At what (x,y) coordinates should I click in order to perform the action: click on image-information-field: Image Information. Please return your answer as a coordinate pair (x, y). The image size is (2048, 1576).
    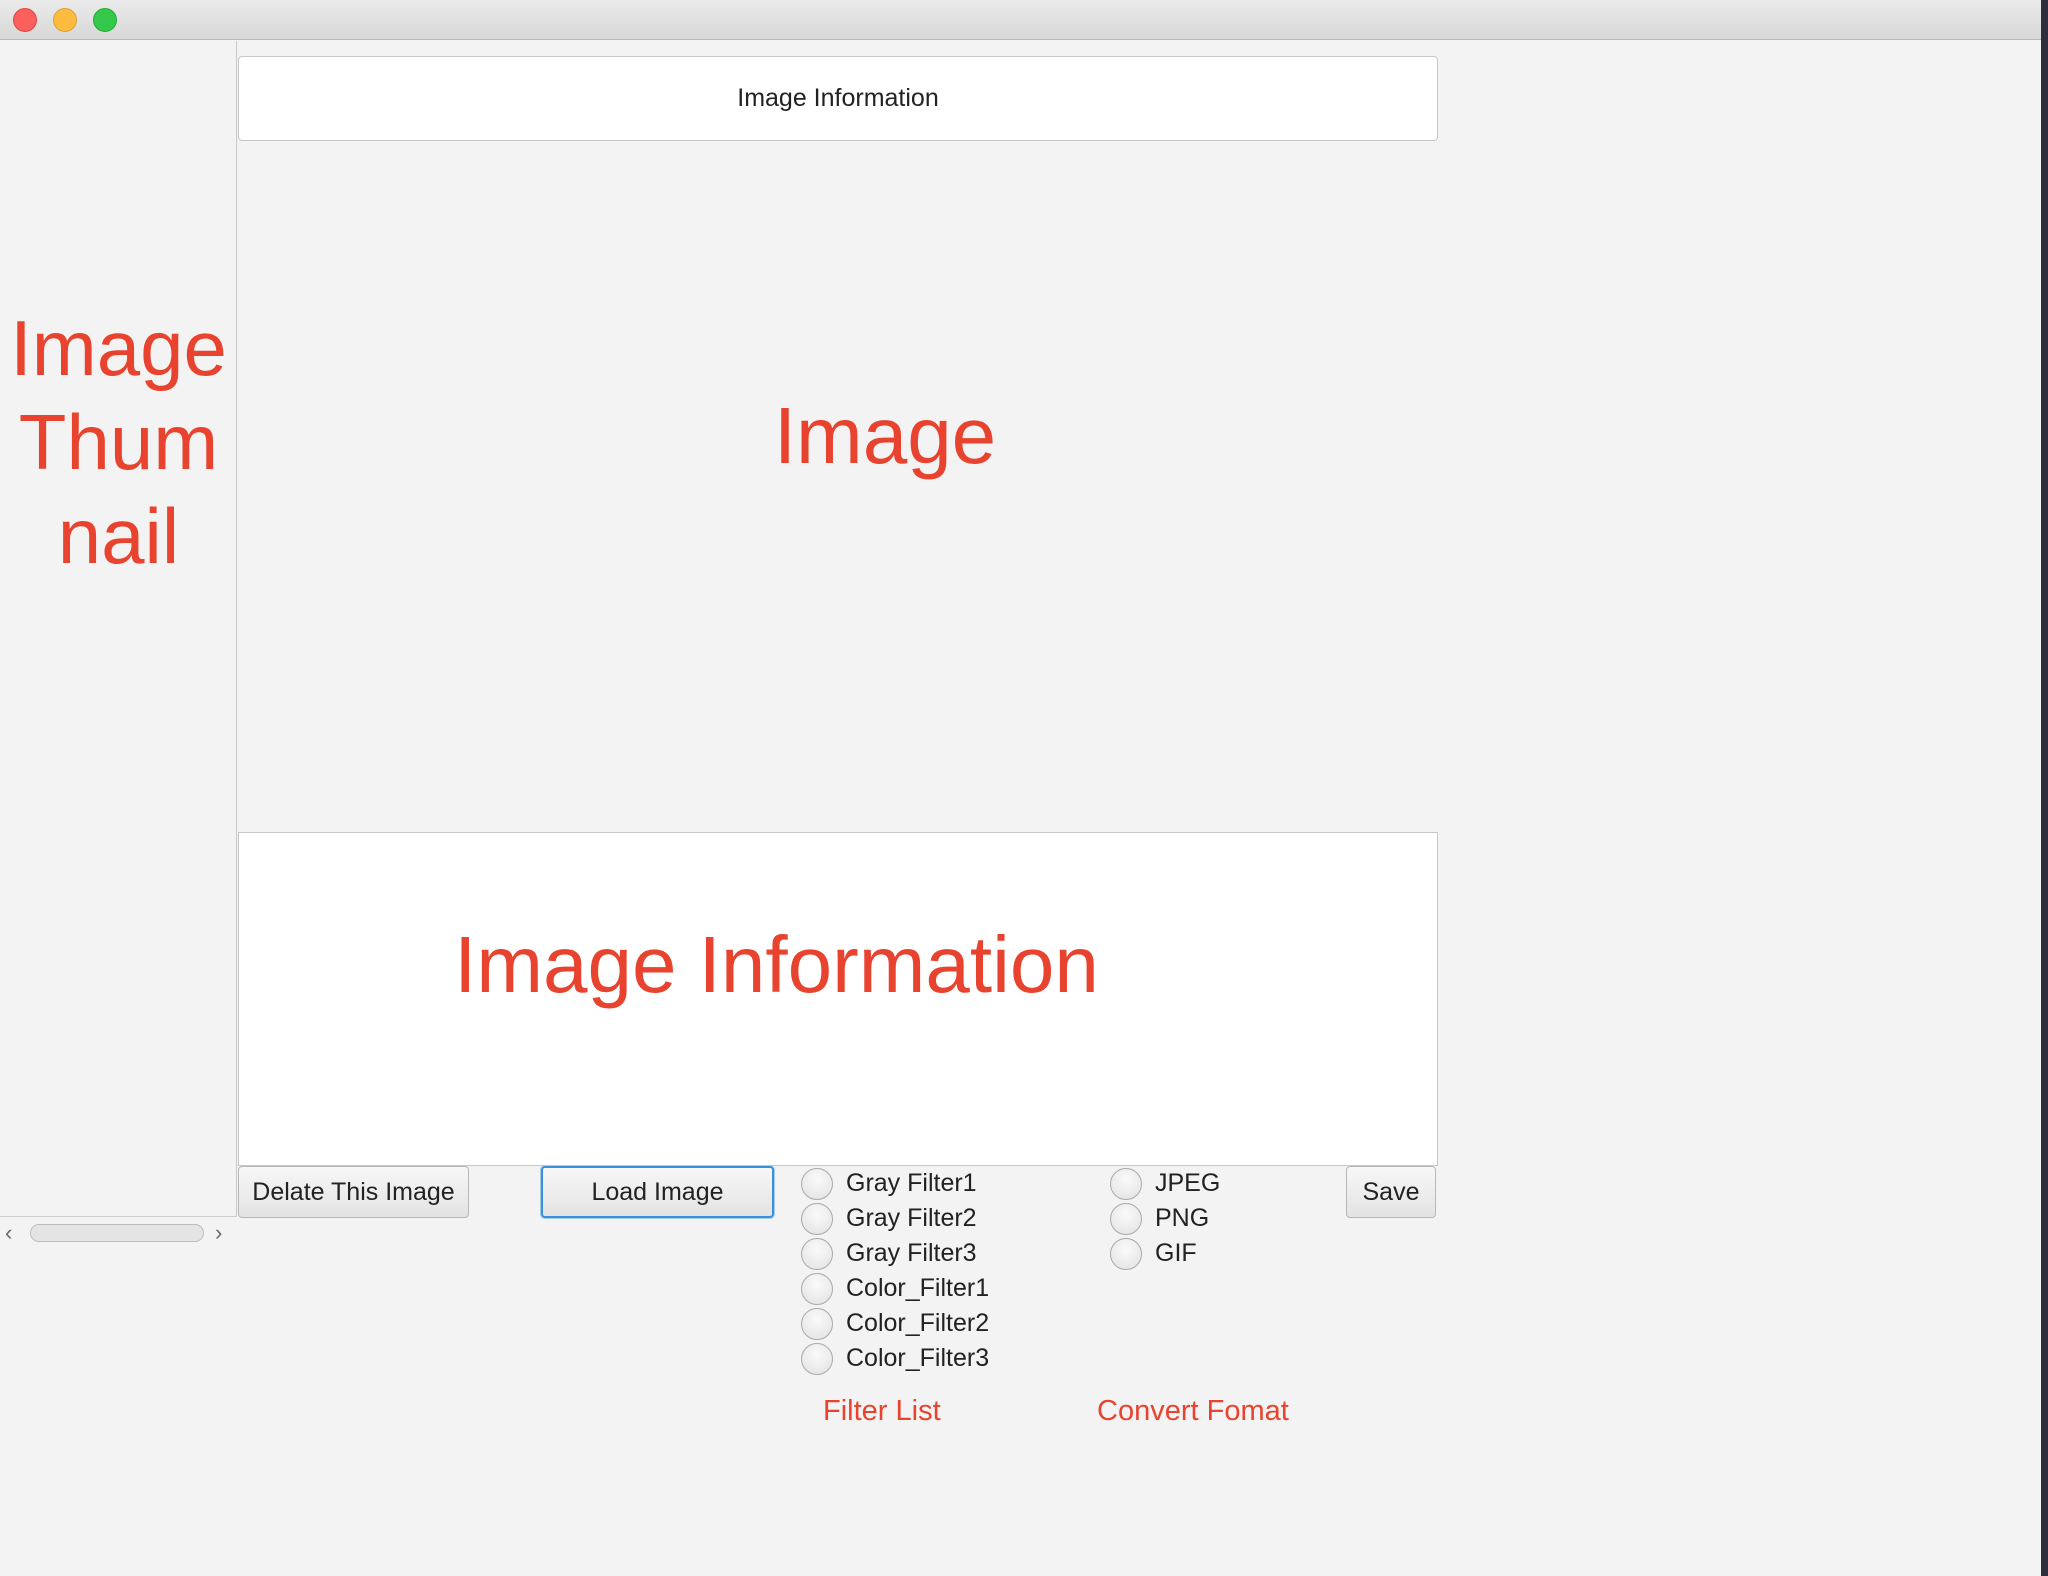
    Looking at the image, I should click on (838, 98).